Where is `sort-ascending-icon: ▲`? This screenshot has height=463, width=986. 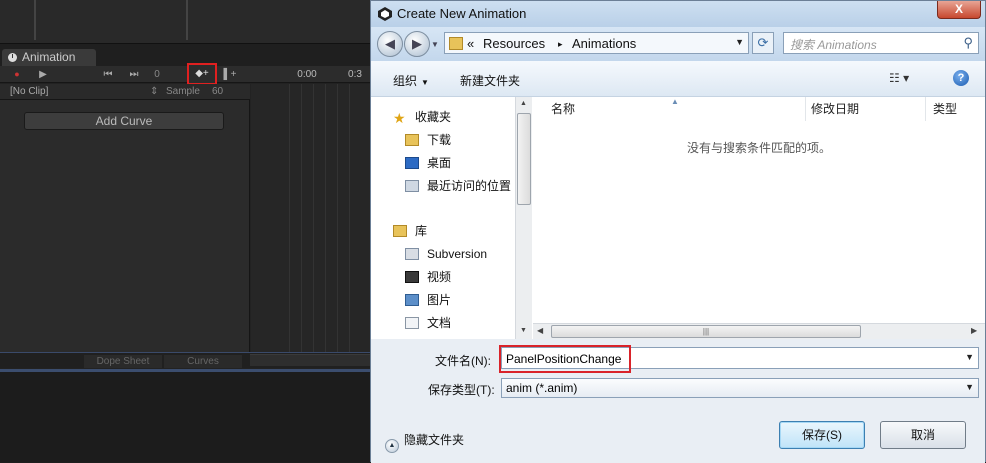 sort-ascending-icon: ▲ is located at coordinates (675, 101).